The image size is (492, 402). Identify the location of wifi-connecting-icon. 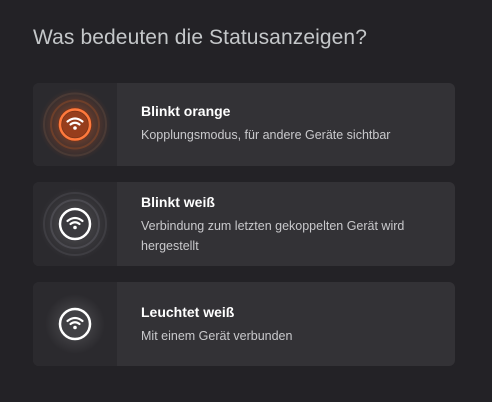
(75, 224).